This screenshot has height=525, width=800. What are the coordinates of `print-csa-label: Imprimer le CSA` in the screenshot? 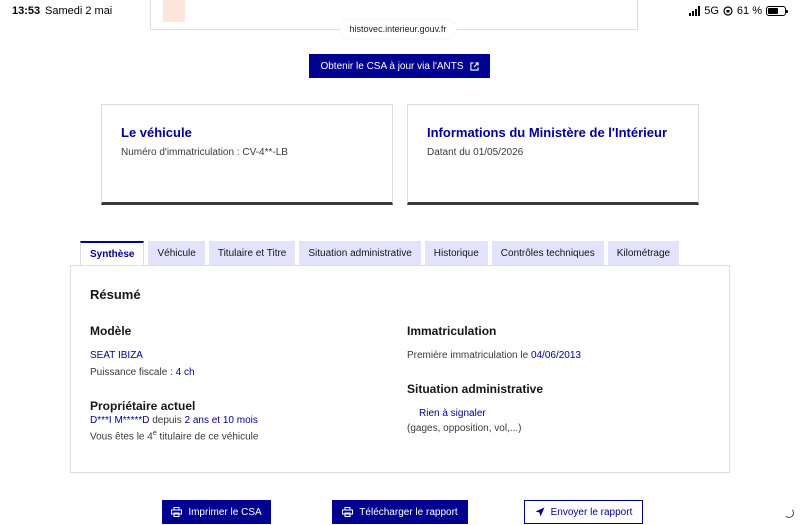 It's located at (225, 512).